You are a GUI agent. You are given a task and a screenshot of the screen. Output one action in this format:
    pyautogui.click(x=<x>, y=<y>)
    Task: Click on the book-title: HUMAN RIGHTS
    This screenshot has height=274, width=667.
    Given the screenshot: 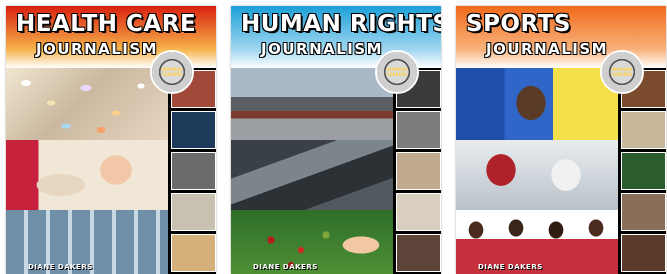 What is the action you would take?
    pyautogui.click(x=341, y=24)
    